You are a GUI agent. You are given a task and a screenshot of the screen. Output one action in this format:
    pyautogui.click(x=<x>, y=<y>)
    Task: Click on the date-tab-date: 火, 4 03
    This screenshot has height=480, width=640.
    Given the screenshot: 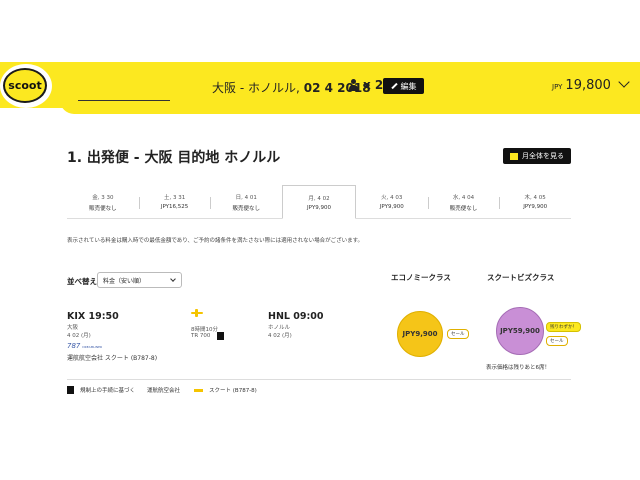 What is the action you would take?
    pyautogui.click(x=392, y=198)
    